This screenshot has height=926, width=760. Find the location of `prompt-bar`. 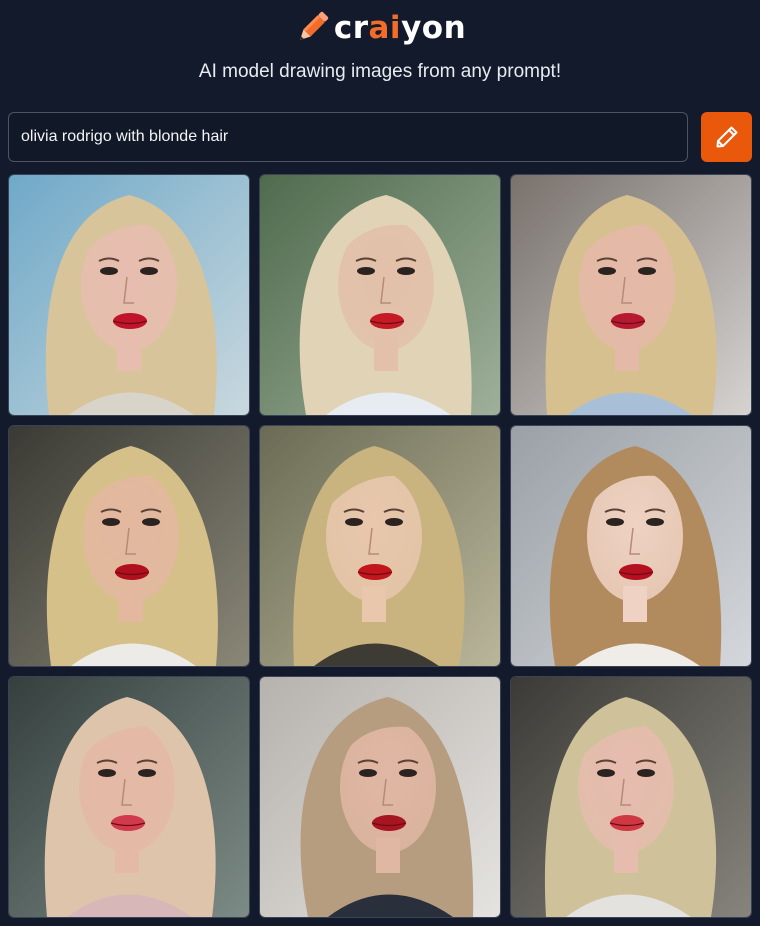

prompt-bar is located at coordinates (380, 137).